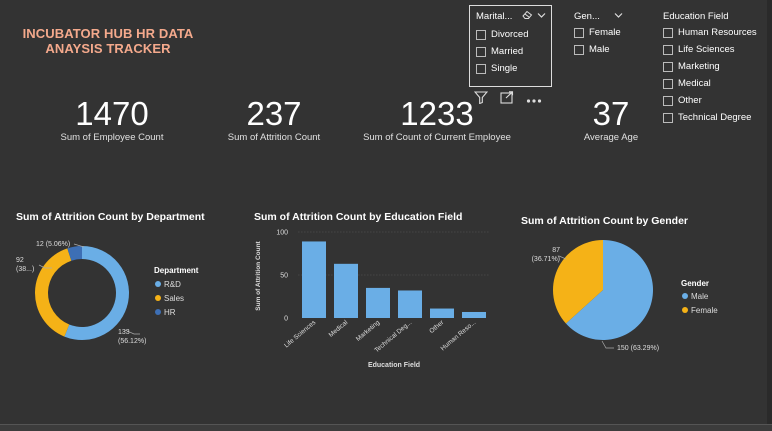 The height and width of the screenshot is (431, 772). Describe the element at coordinates (282, 233) in the screenshot. I see `y-tick-label: 100` at that location.